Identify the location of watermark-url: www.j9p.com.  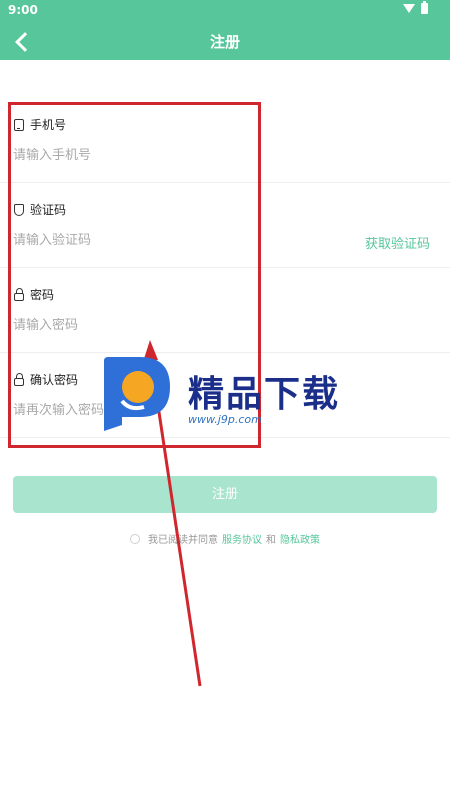
(225, 419).